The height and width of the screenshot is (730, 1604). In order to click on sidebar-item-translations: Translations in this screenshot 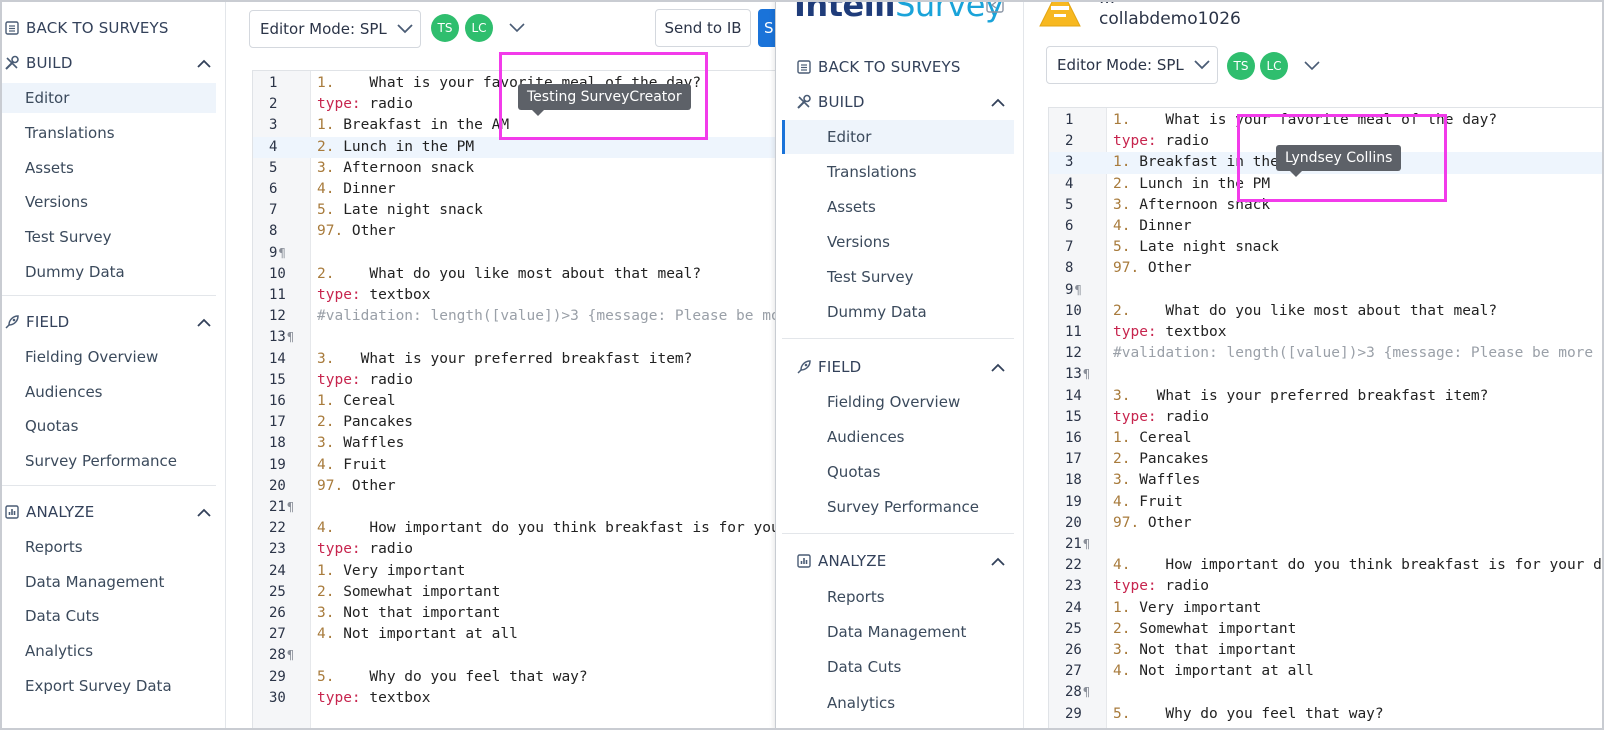, I will do `click(70, 133)`.